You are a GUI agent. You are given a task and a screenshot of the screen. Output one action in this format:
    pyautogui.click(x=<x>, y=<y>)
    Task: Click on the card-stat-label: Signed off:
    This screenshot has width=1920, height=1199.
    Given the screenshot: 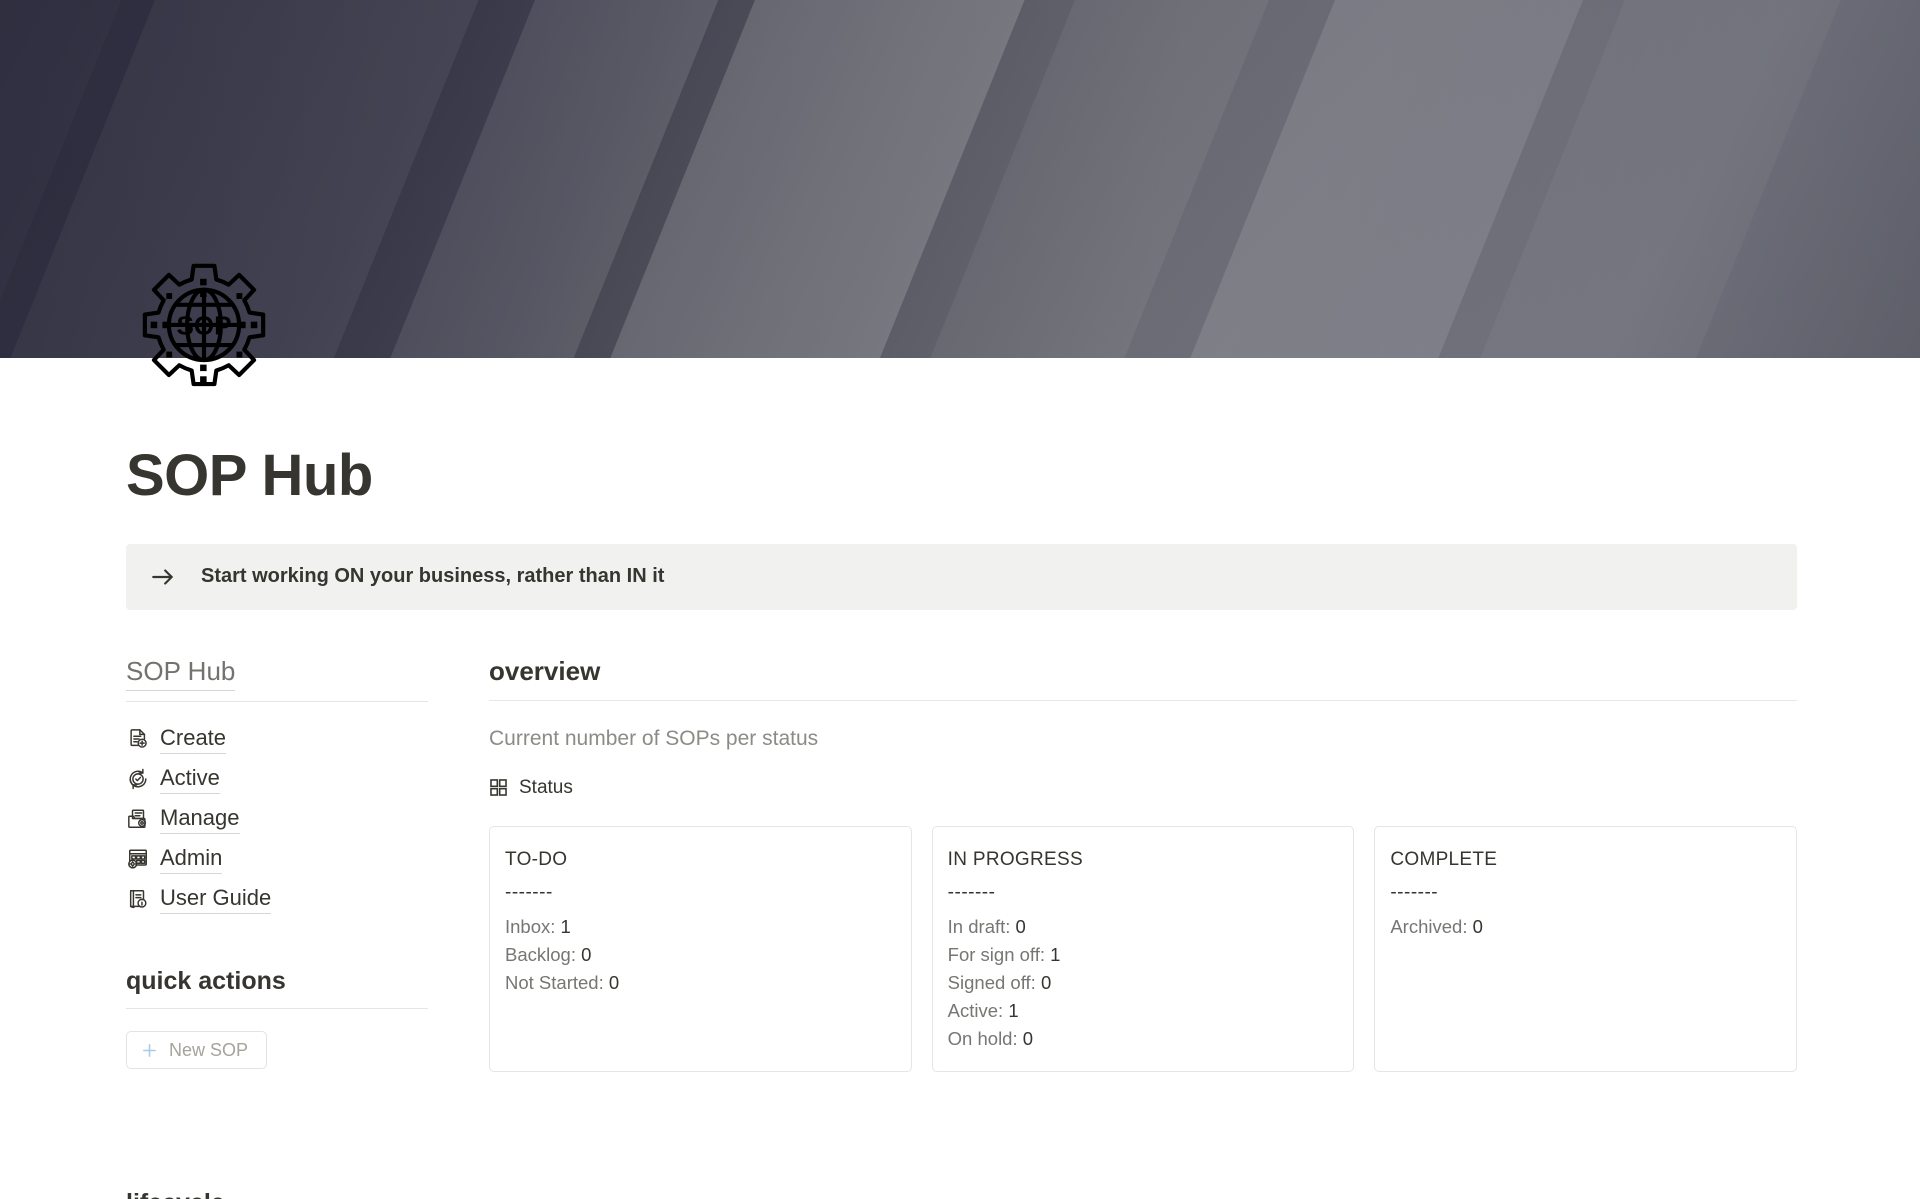 What is the action you would take?
    pyautogui.click(x=991, y=983)
    